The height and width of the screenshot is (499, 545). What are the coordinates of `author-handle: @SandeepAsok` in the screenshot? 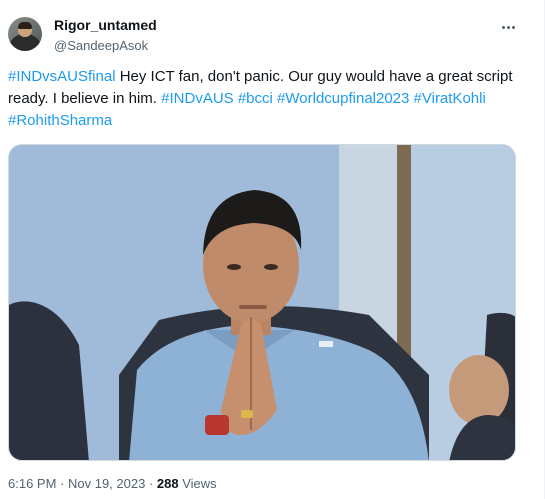 It's located at (101, 45).